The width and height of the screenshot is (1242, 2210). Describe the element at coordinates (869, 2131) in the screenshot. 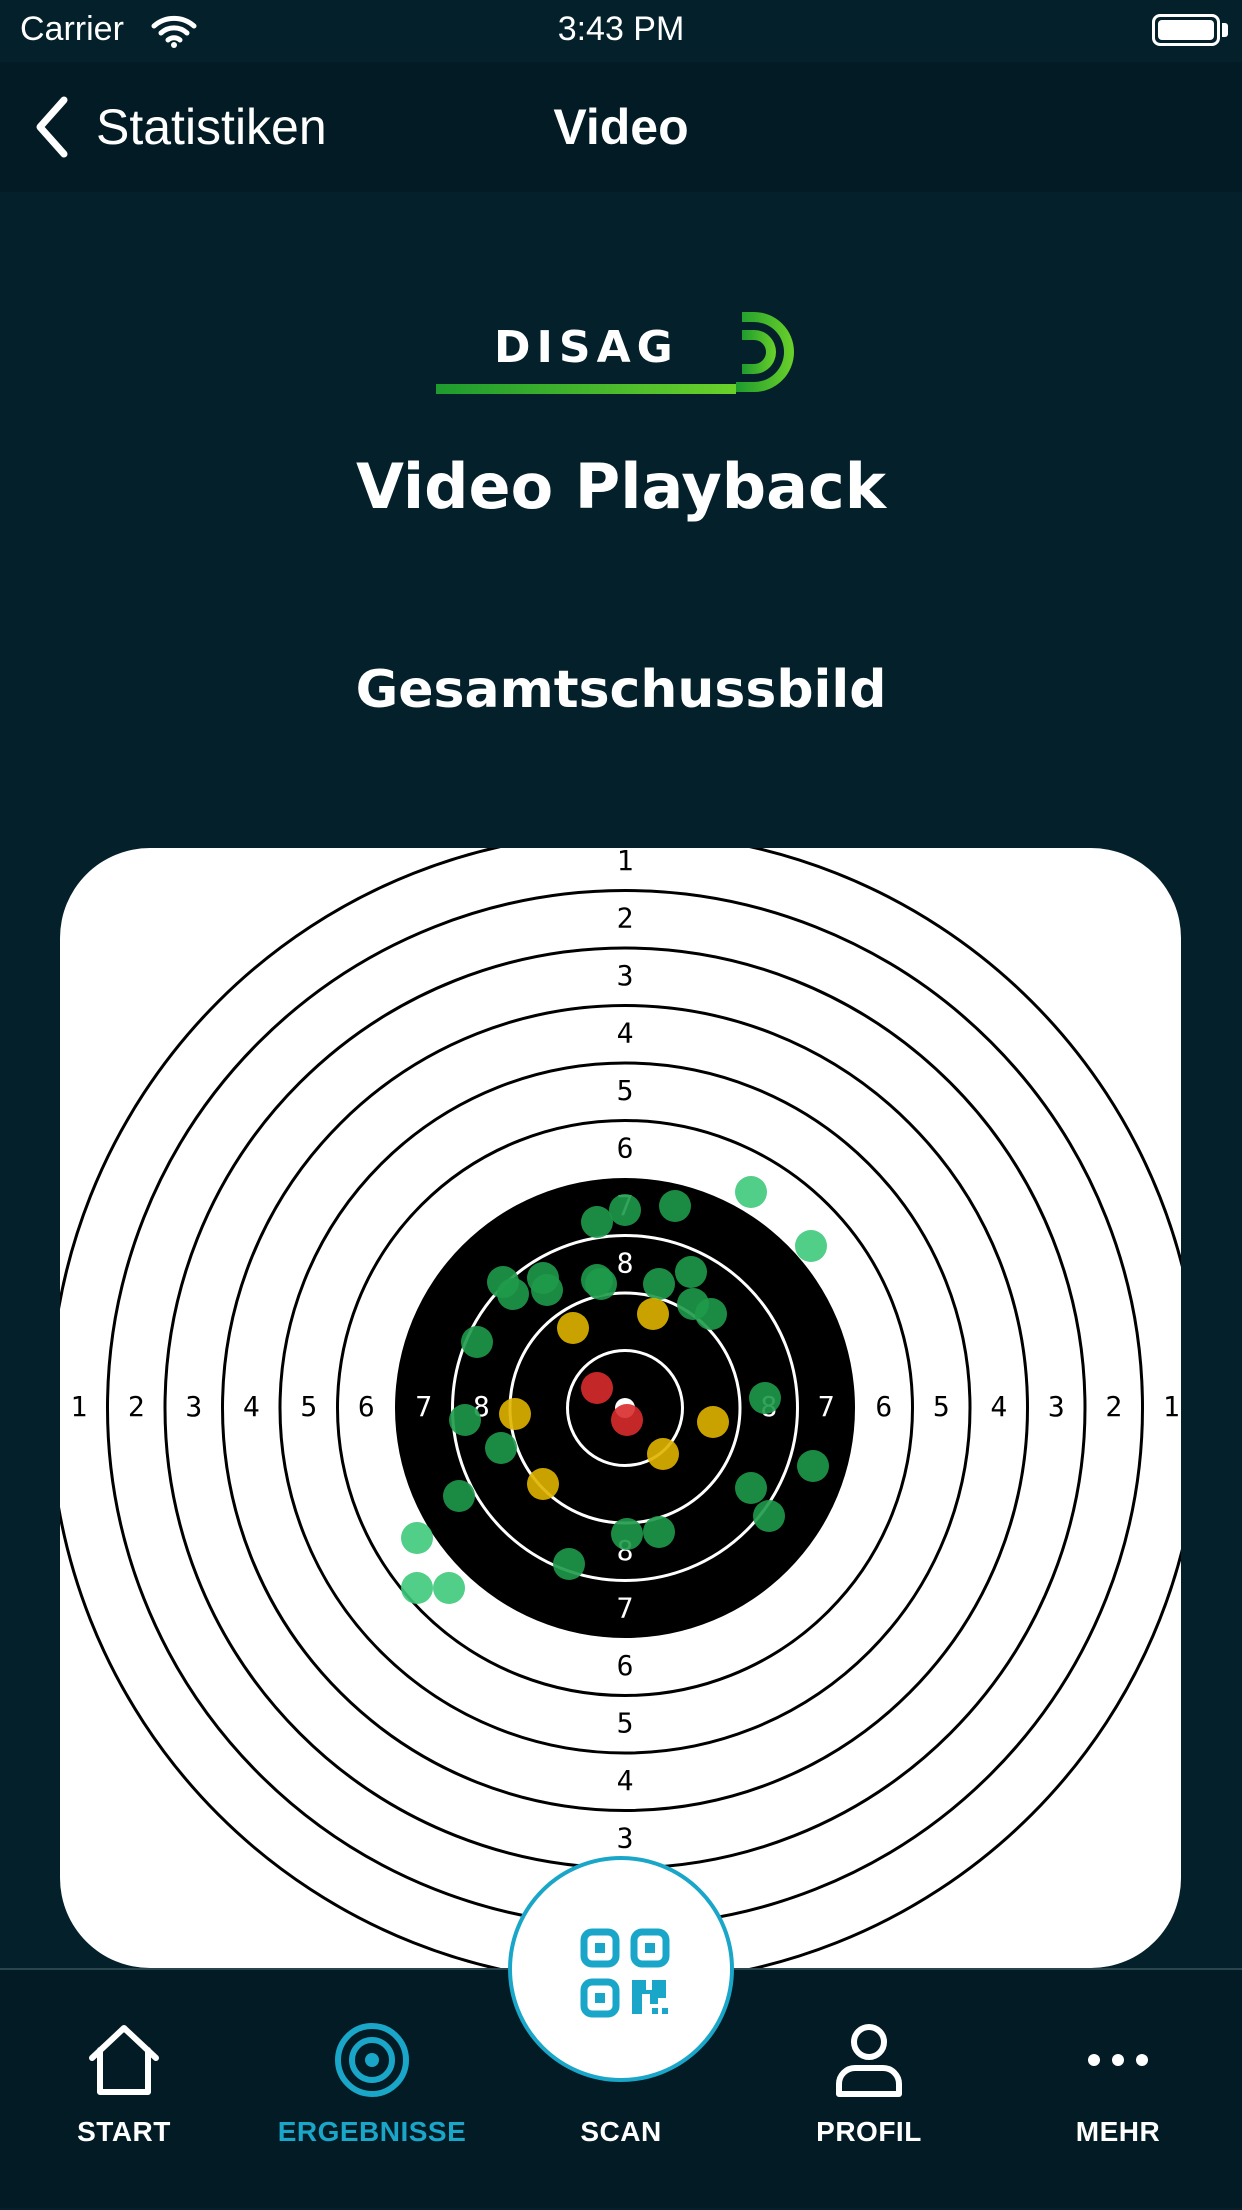

I see `tab-profile-label: PROFIL` at that location.